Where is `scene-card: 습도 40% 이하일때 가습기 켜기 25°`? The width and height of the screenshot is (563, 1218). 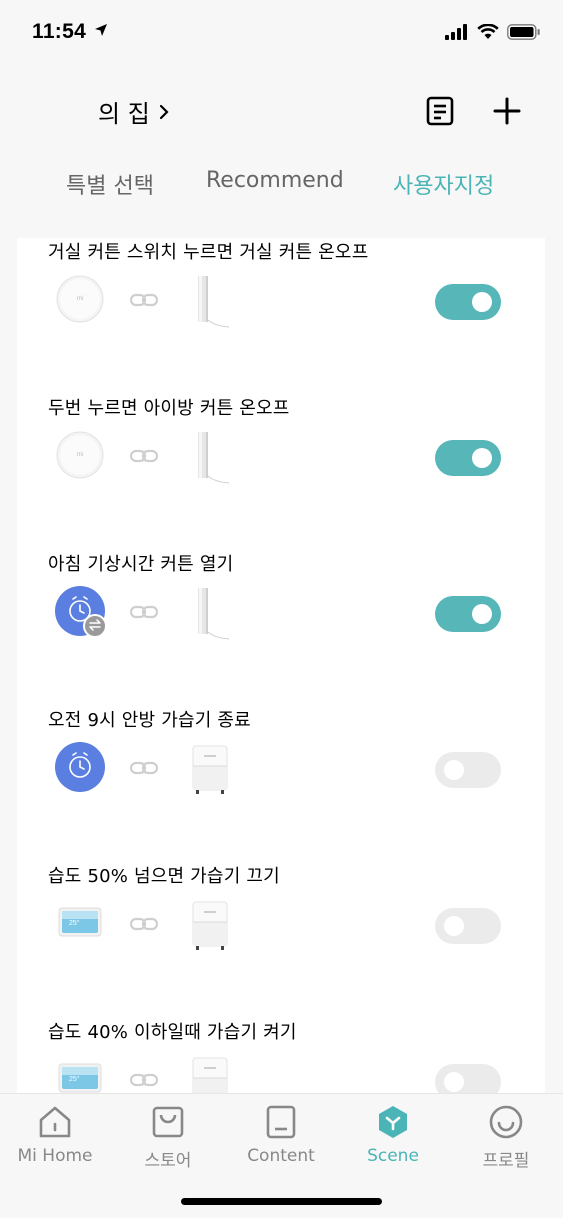 scene-card: 습도 40% 이하일때 가습기 켜기 25° is located at coordinates (281, 1055).